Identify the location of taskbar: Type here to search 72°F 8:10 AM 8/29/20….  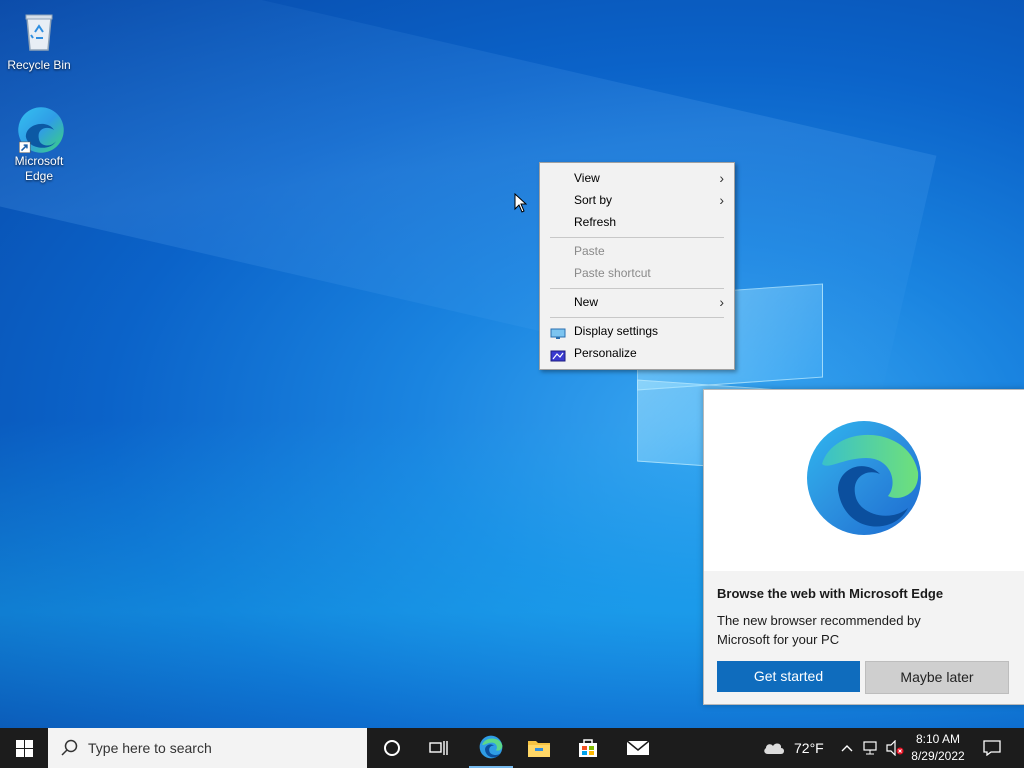
(512, 748).